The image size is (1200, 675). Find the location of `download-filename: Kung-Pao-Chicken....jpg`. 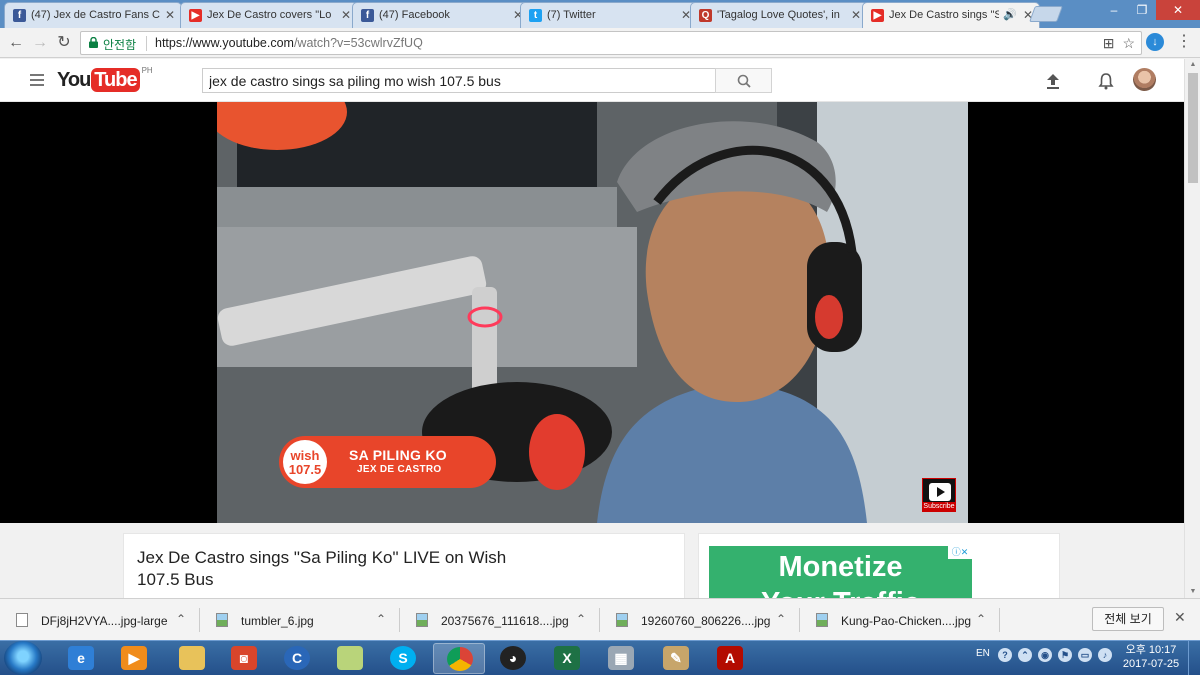

download-filename: Kung-Pao-Chicken....jpg is located at coordinates (906, 621).